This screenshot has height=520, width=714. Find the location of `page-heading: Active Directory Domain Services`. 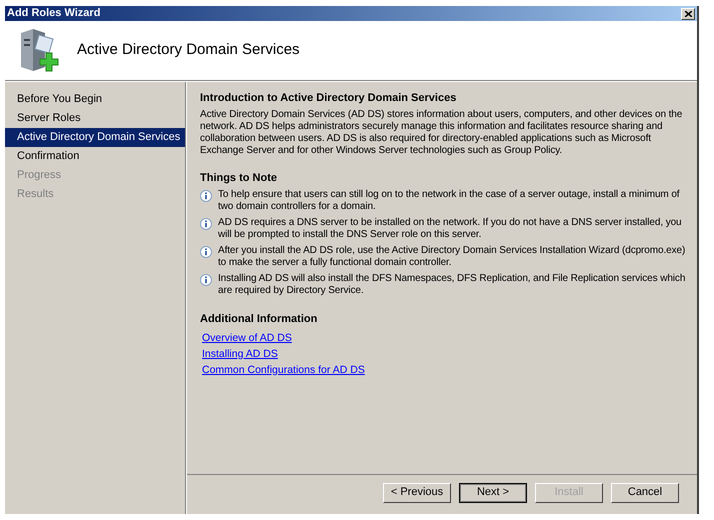

page-heading: Active Directory Domain Services is located at coordinates (188, 50).